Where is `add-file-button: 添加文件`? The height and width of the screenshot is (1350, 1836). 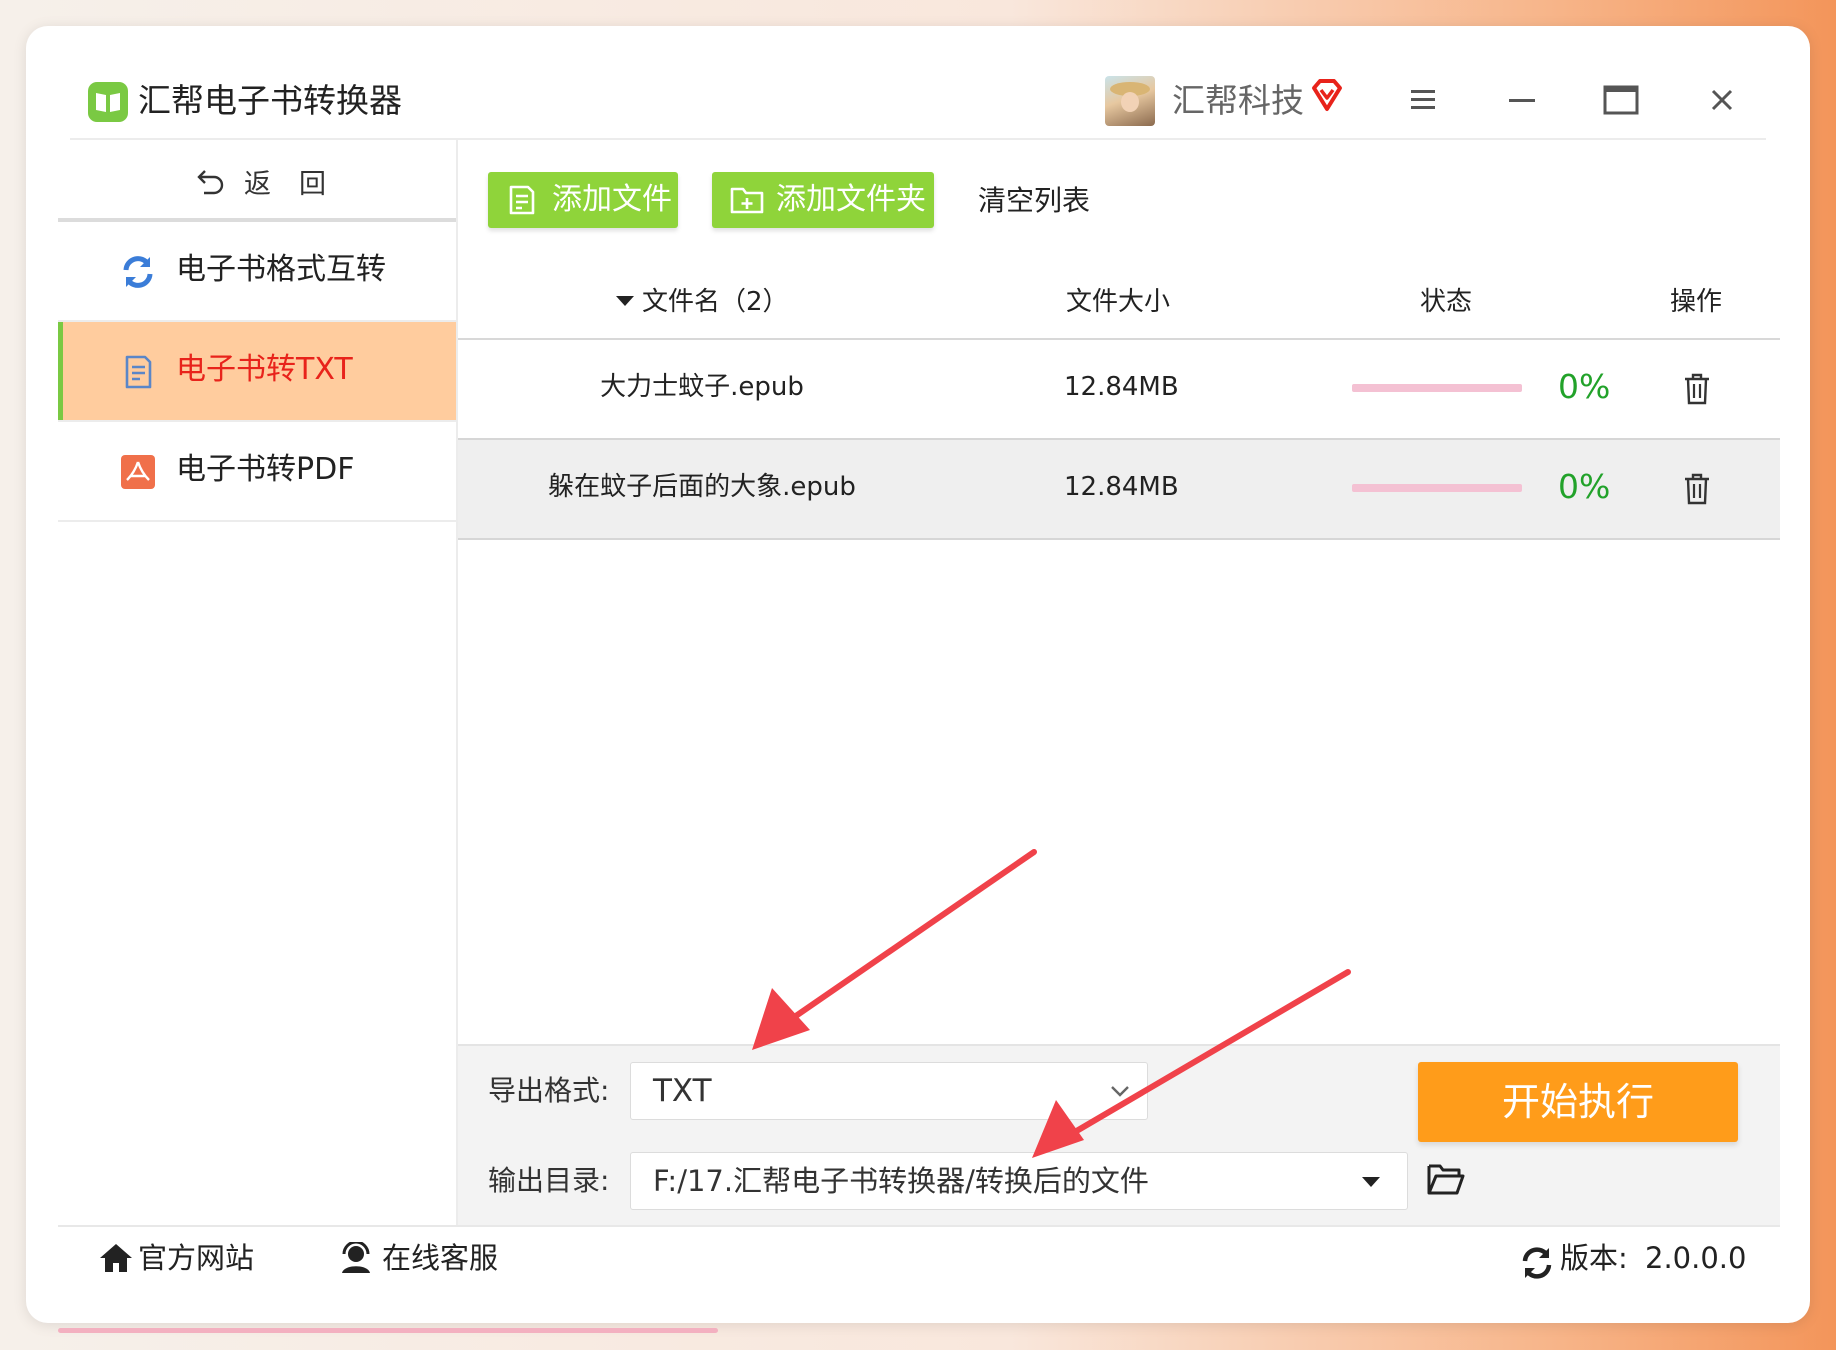 add-file-button: 添加文件 is located at coordinates (583, 200).